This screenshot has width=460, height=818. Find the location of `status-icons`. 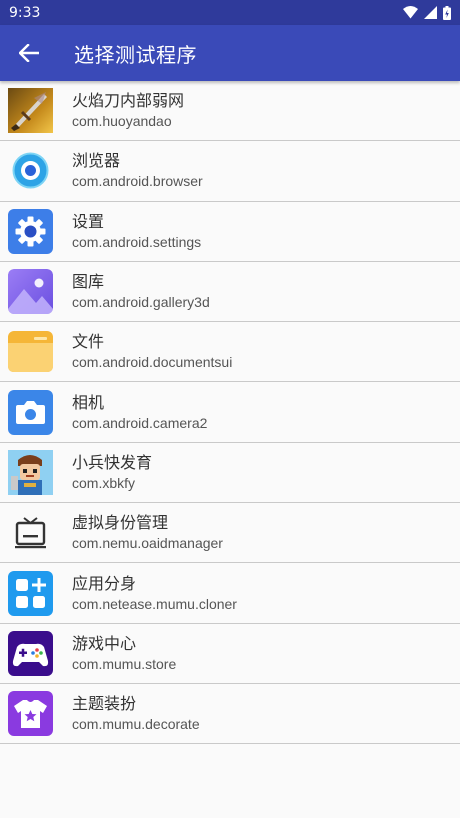

status-icons is located at coordinates (427, 12).